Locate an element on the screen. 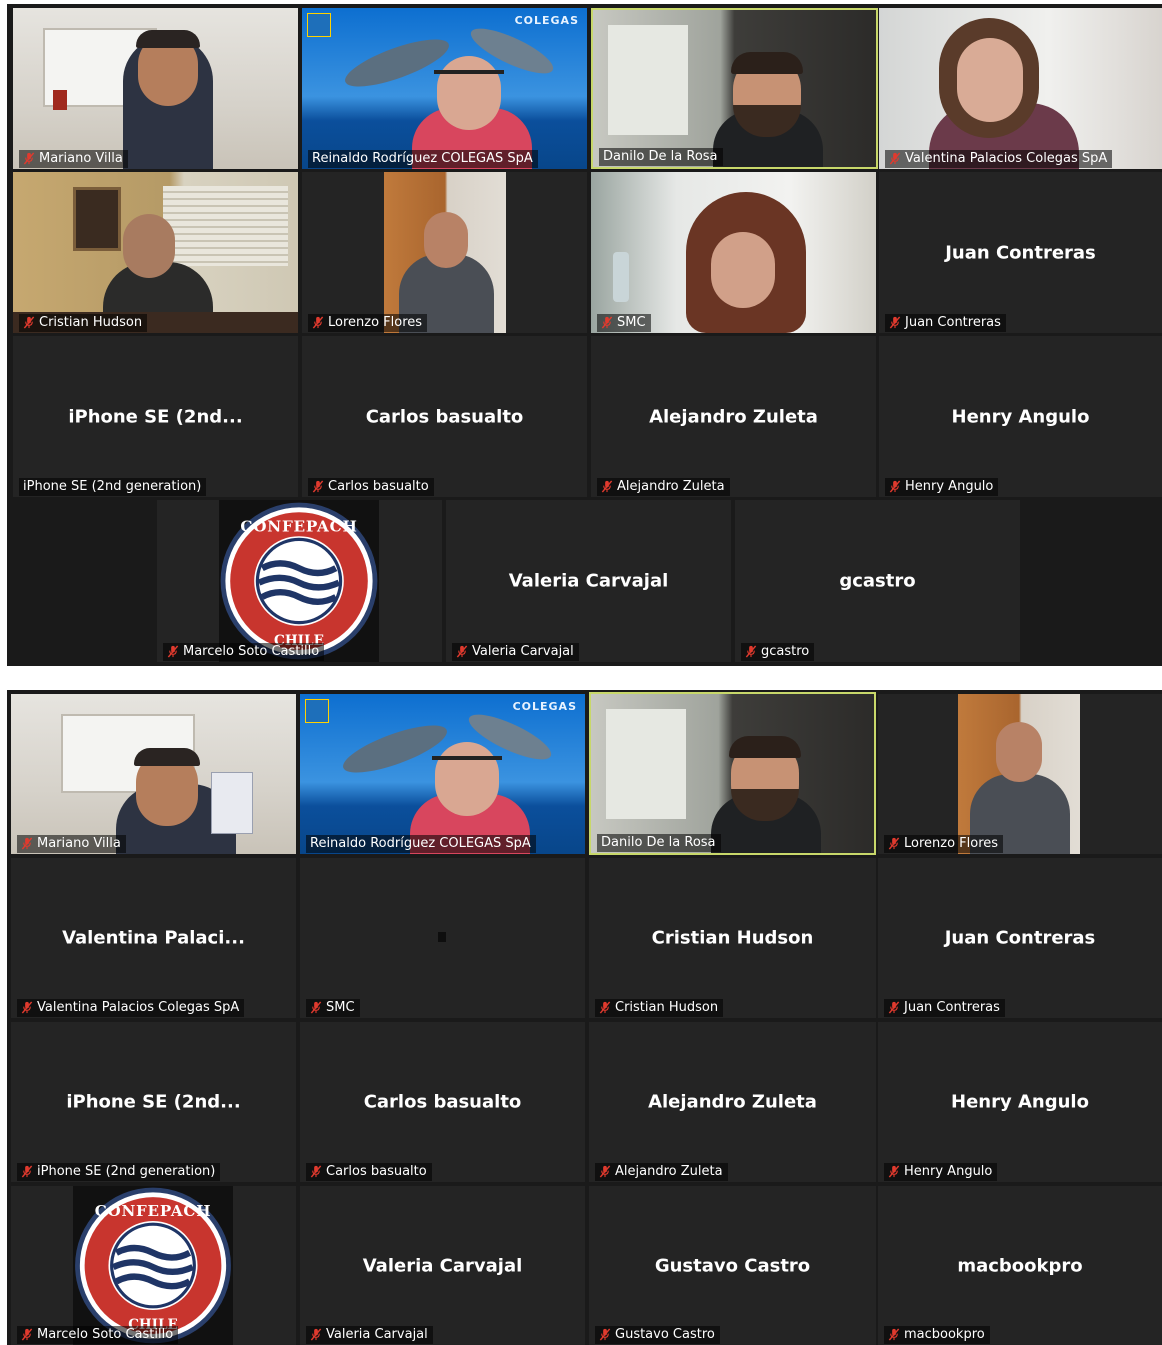 The image size is (1162, 1345). participant-display-name: gcastro is located at coordinates (877, 581).